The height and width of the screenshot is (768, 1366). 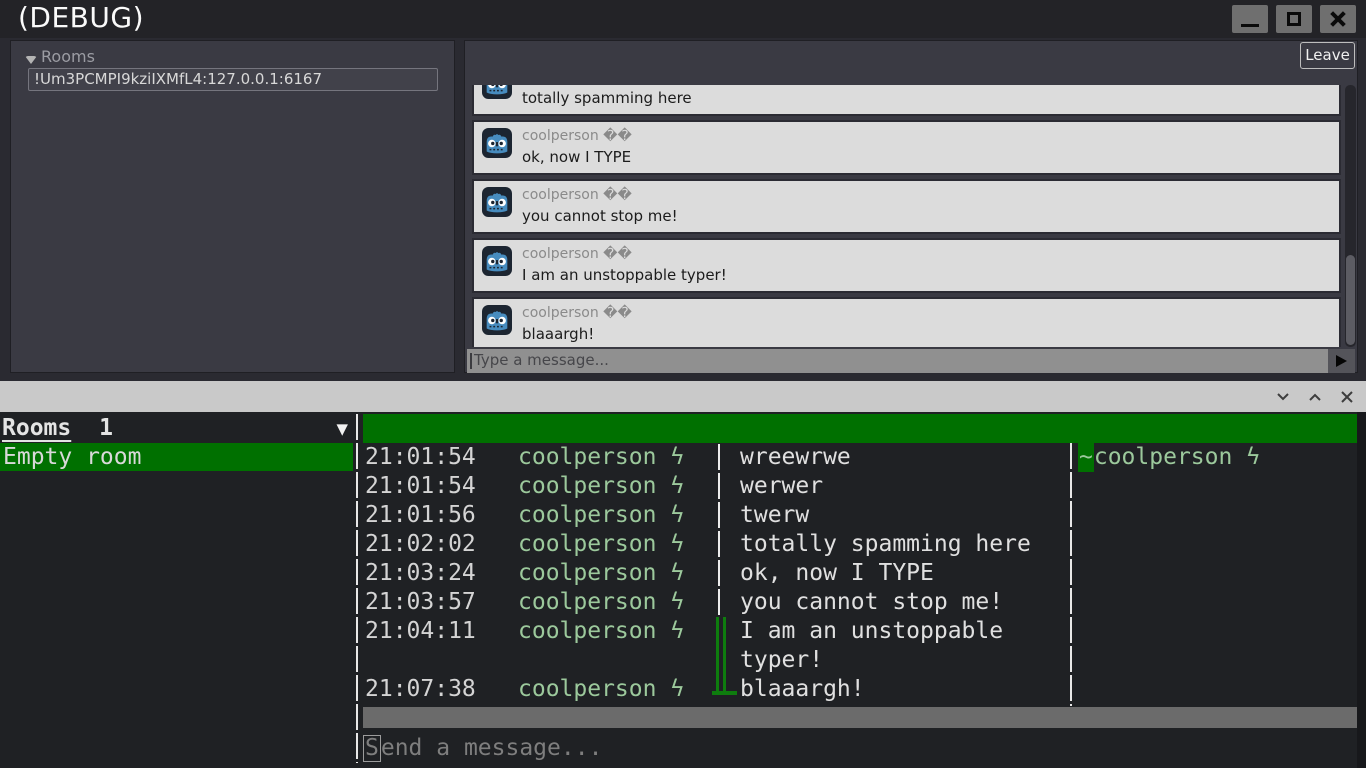 I want to click on panel-close-icon, so click(x=1347, y=397).